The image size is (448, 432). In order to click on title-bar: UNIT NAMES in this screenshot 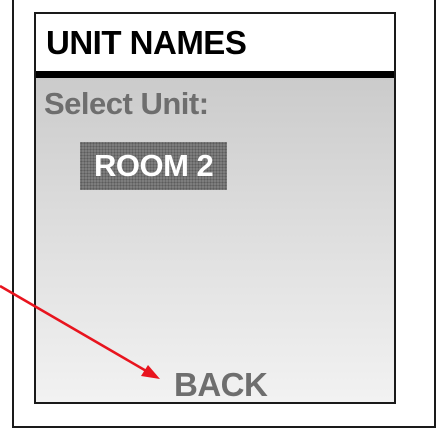, I will do `click(215, 46)`.